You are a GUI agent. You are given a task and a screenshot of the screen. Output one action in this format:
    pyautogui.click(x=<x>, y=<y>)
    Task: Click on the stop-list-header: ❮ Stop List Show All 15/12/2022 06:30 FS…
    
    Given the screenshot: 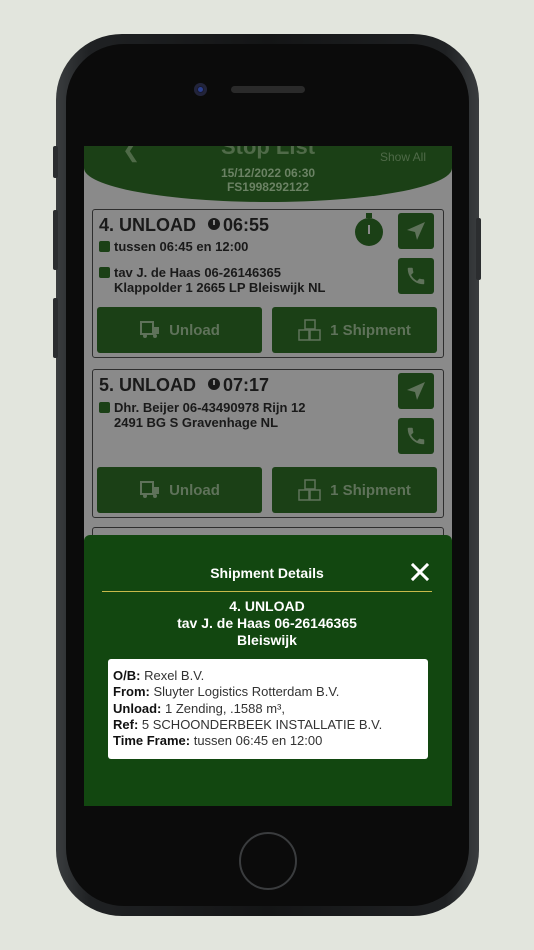 What is the action you would take?
    pyautogui.click(x=268, y=174)
    